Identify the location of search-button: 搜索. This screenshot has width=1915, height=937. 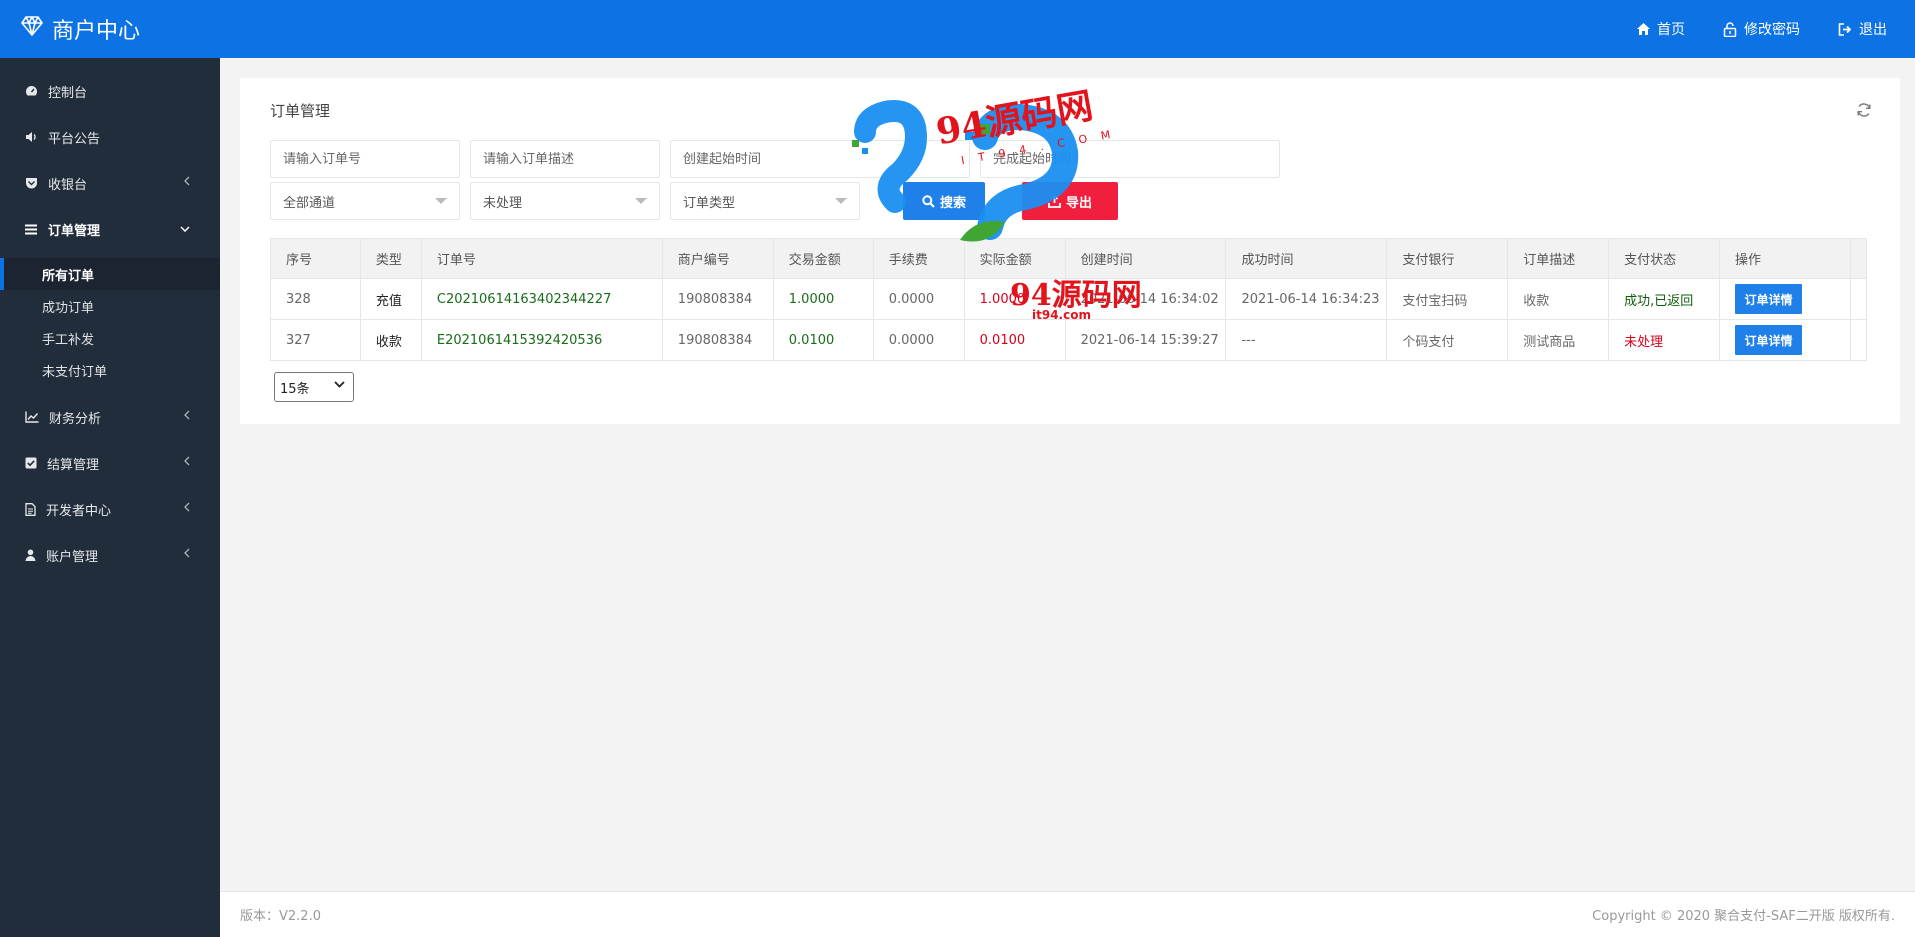
(944, 201).